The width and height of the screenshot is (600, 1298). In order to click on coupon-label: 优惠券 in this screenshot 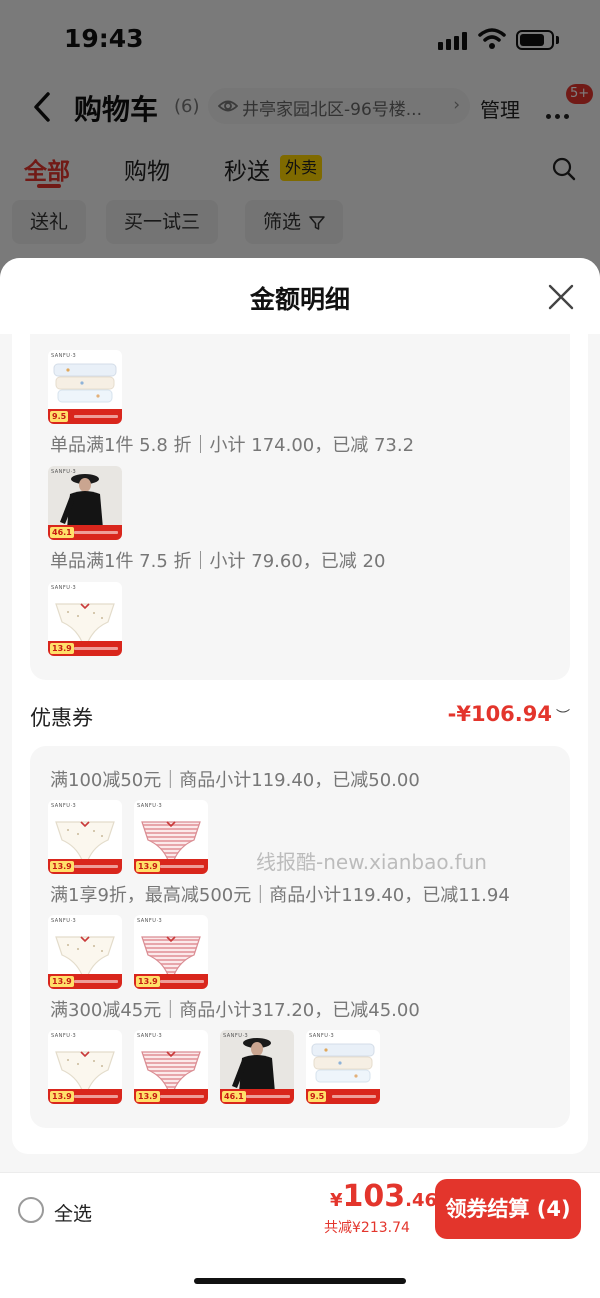, I will do `click(61, 718)`.